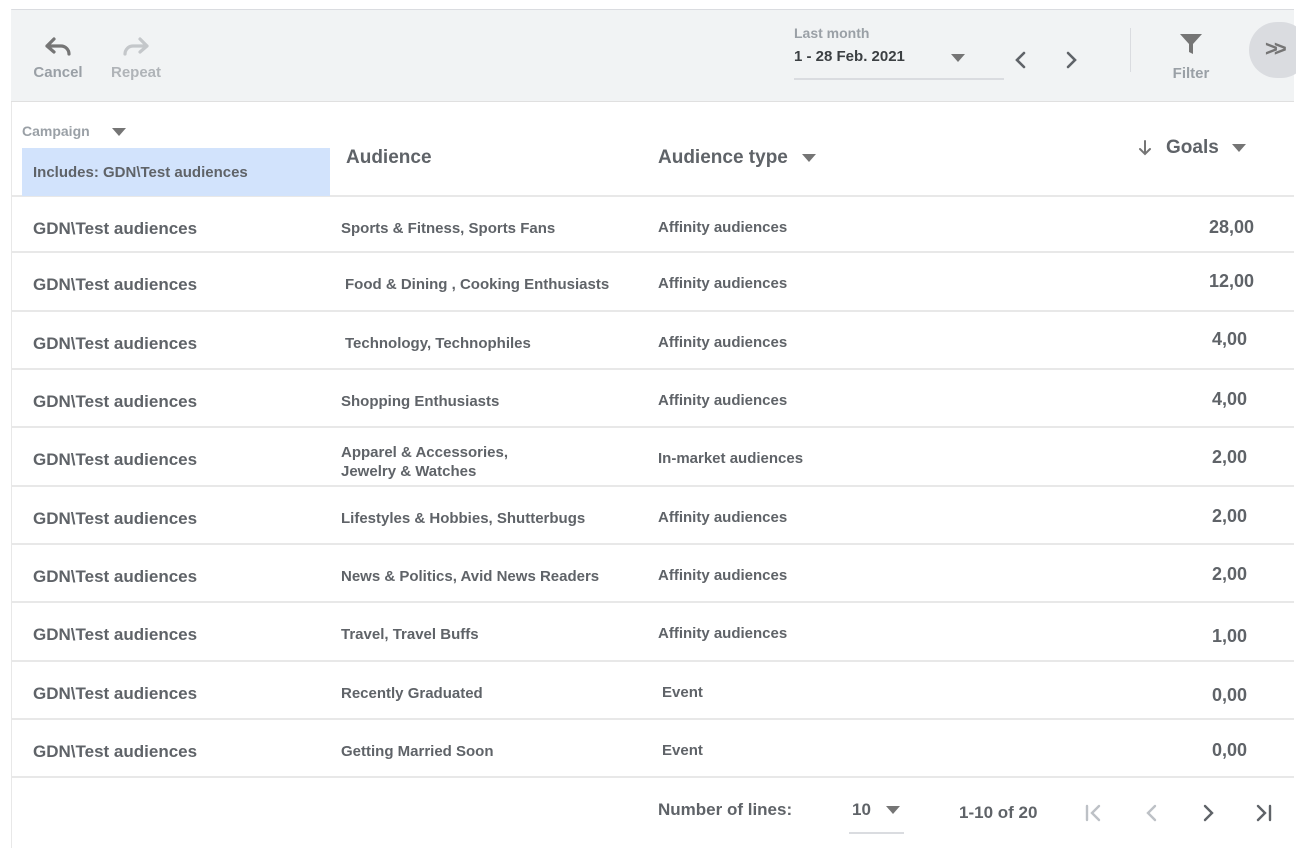  Describe the element at coordinates (463, 518) in the screenshot. I see `audience-cell: Lifestyles & Hobbies, Shutterbugs` at that location.